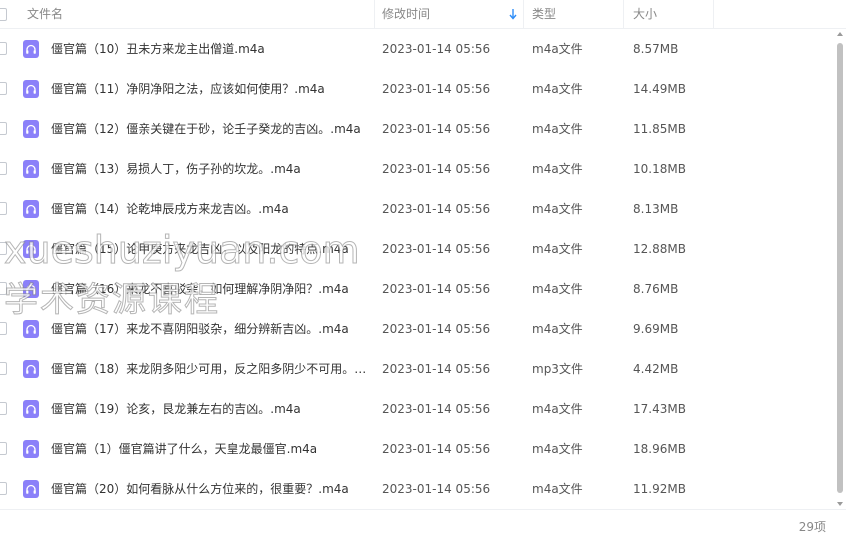 The width and height of the screenshot is (846, 543). Describe the element at coordinates (812, 527) in the screenshot. I see `item-count: 29项` at that location.